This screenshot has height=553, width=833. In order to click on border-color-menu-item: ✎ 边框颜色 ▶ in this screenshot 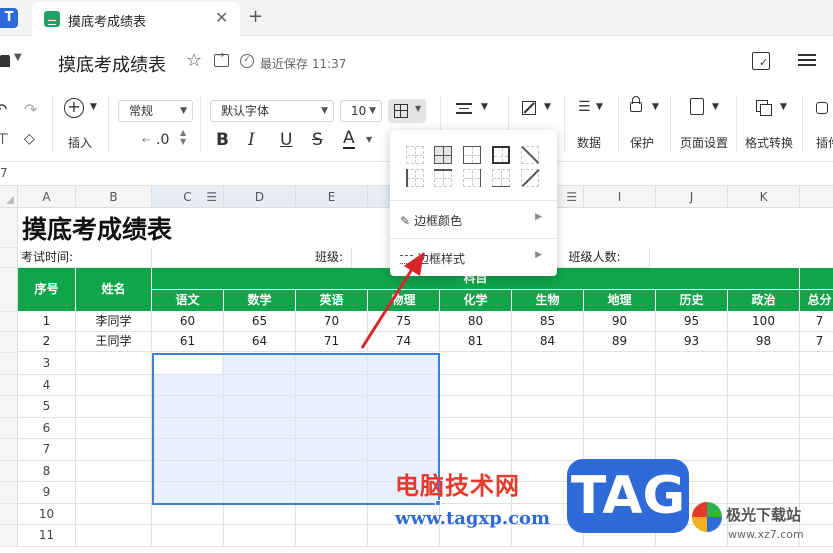, I will do `click(475, 220)`.